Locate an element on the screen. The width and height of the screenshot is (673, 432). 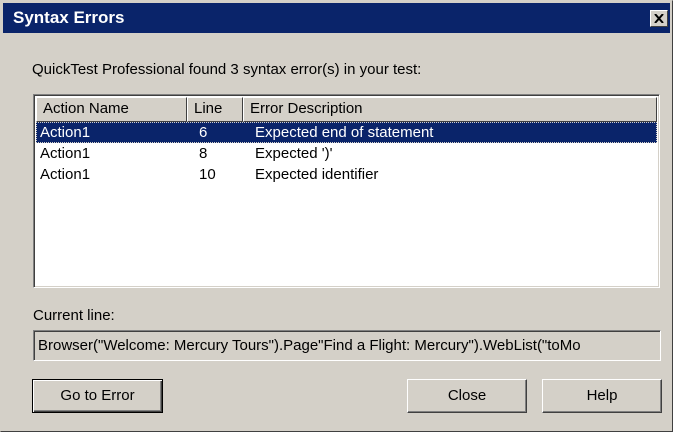
list-header: Action Name Line Error Description is located at coordinates (346, 109).